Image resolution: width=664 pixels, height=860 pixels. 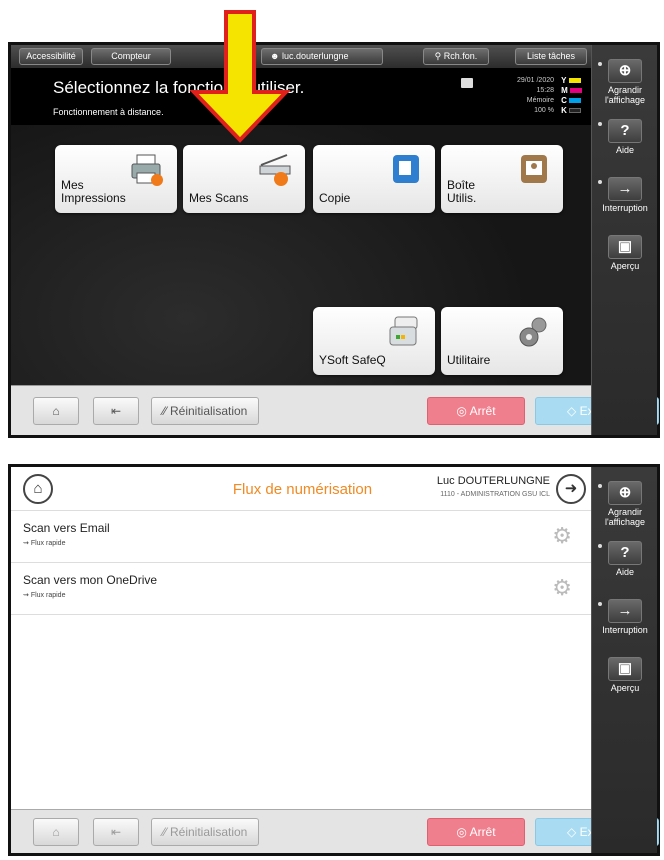 What do you see at coordinates (93, 191) in the screenshot?
I see `tile-label: Mes Impressions` at bounding box center [93, 191].